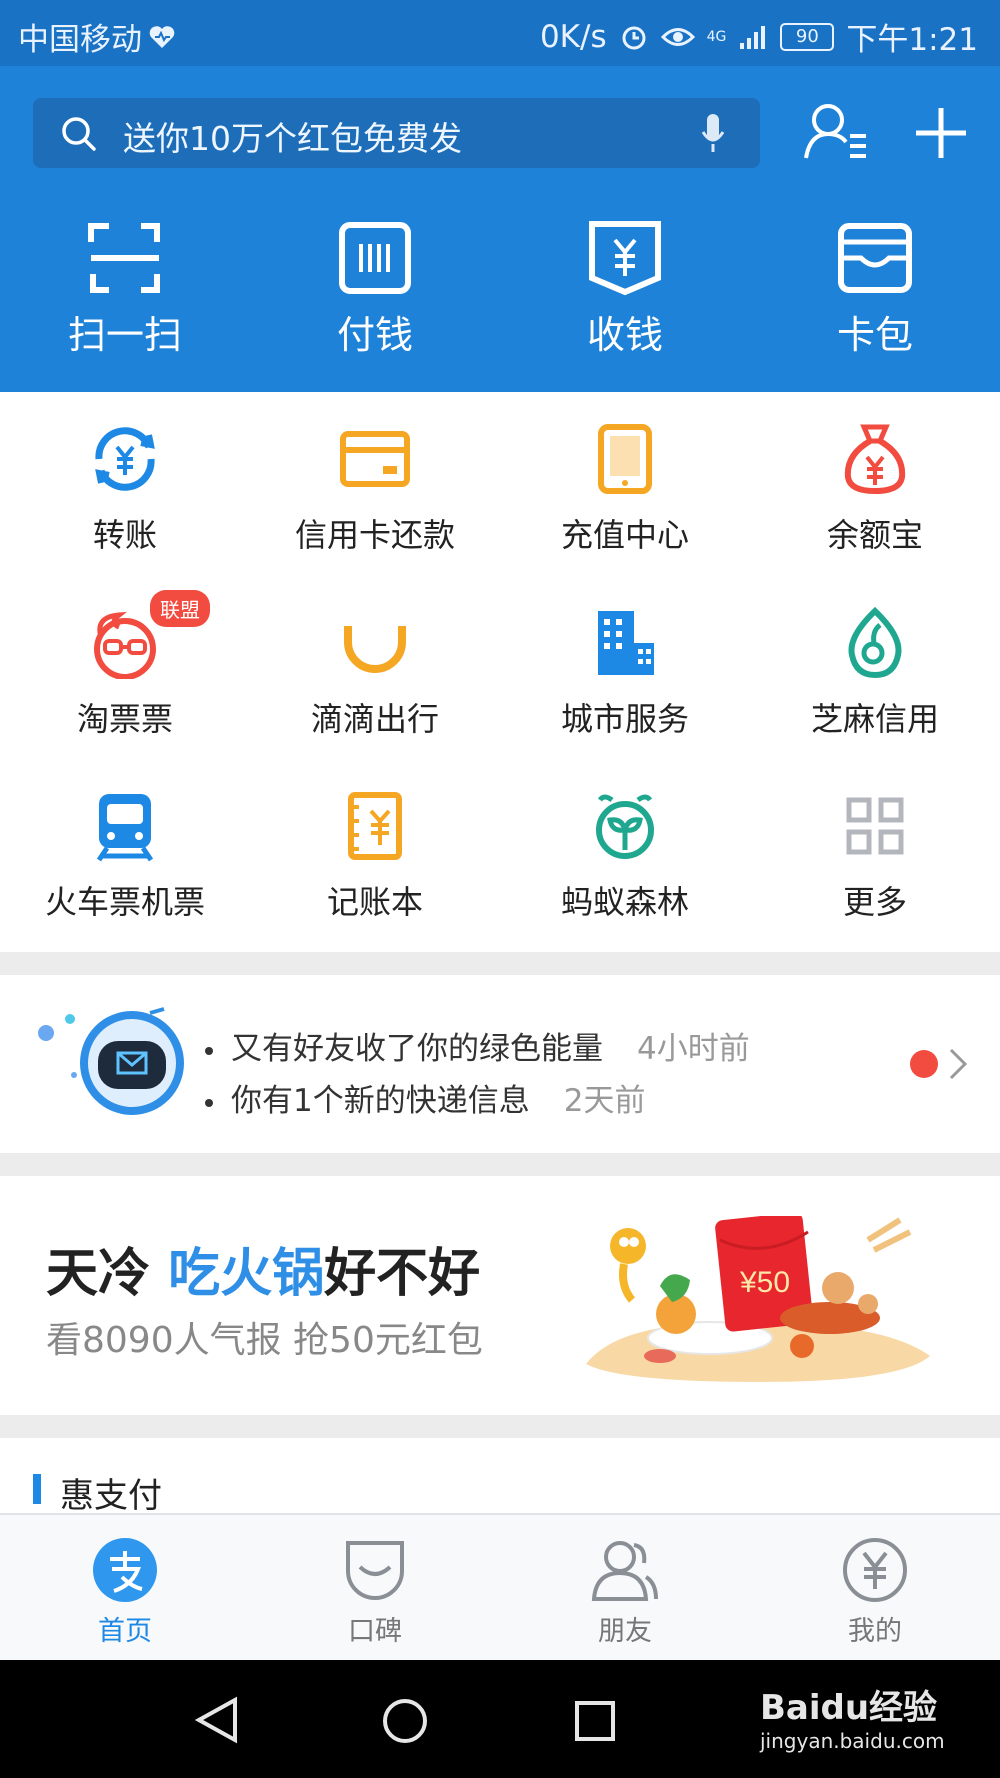 The image size is (1000, 1778). What do you see at coordinates (500, 1295) in the screenshot?
I see `promo-banner: 天冷 吃火锅好不好 看8090人气报 抢50元红包 ¥50` at bounding box center [500, 1295].